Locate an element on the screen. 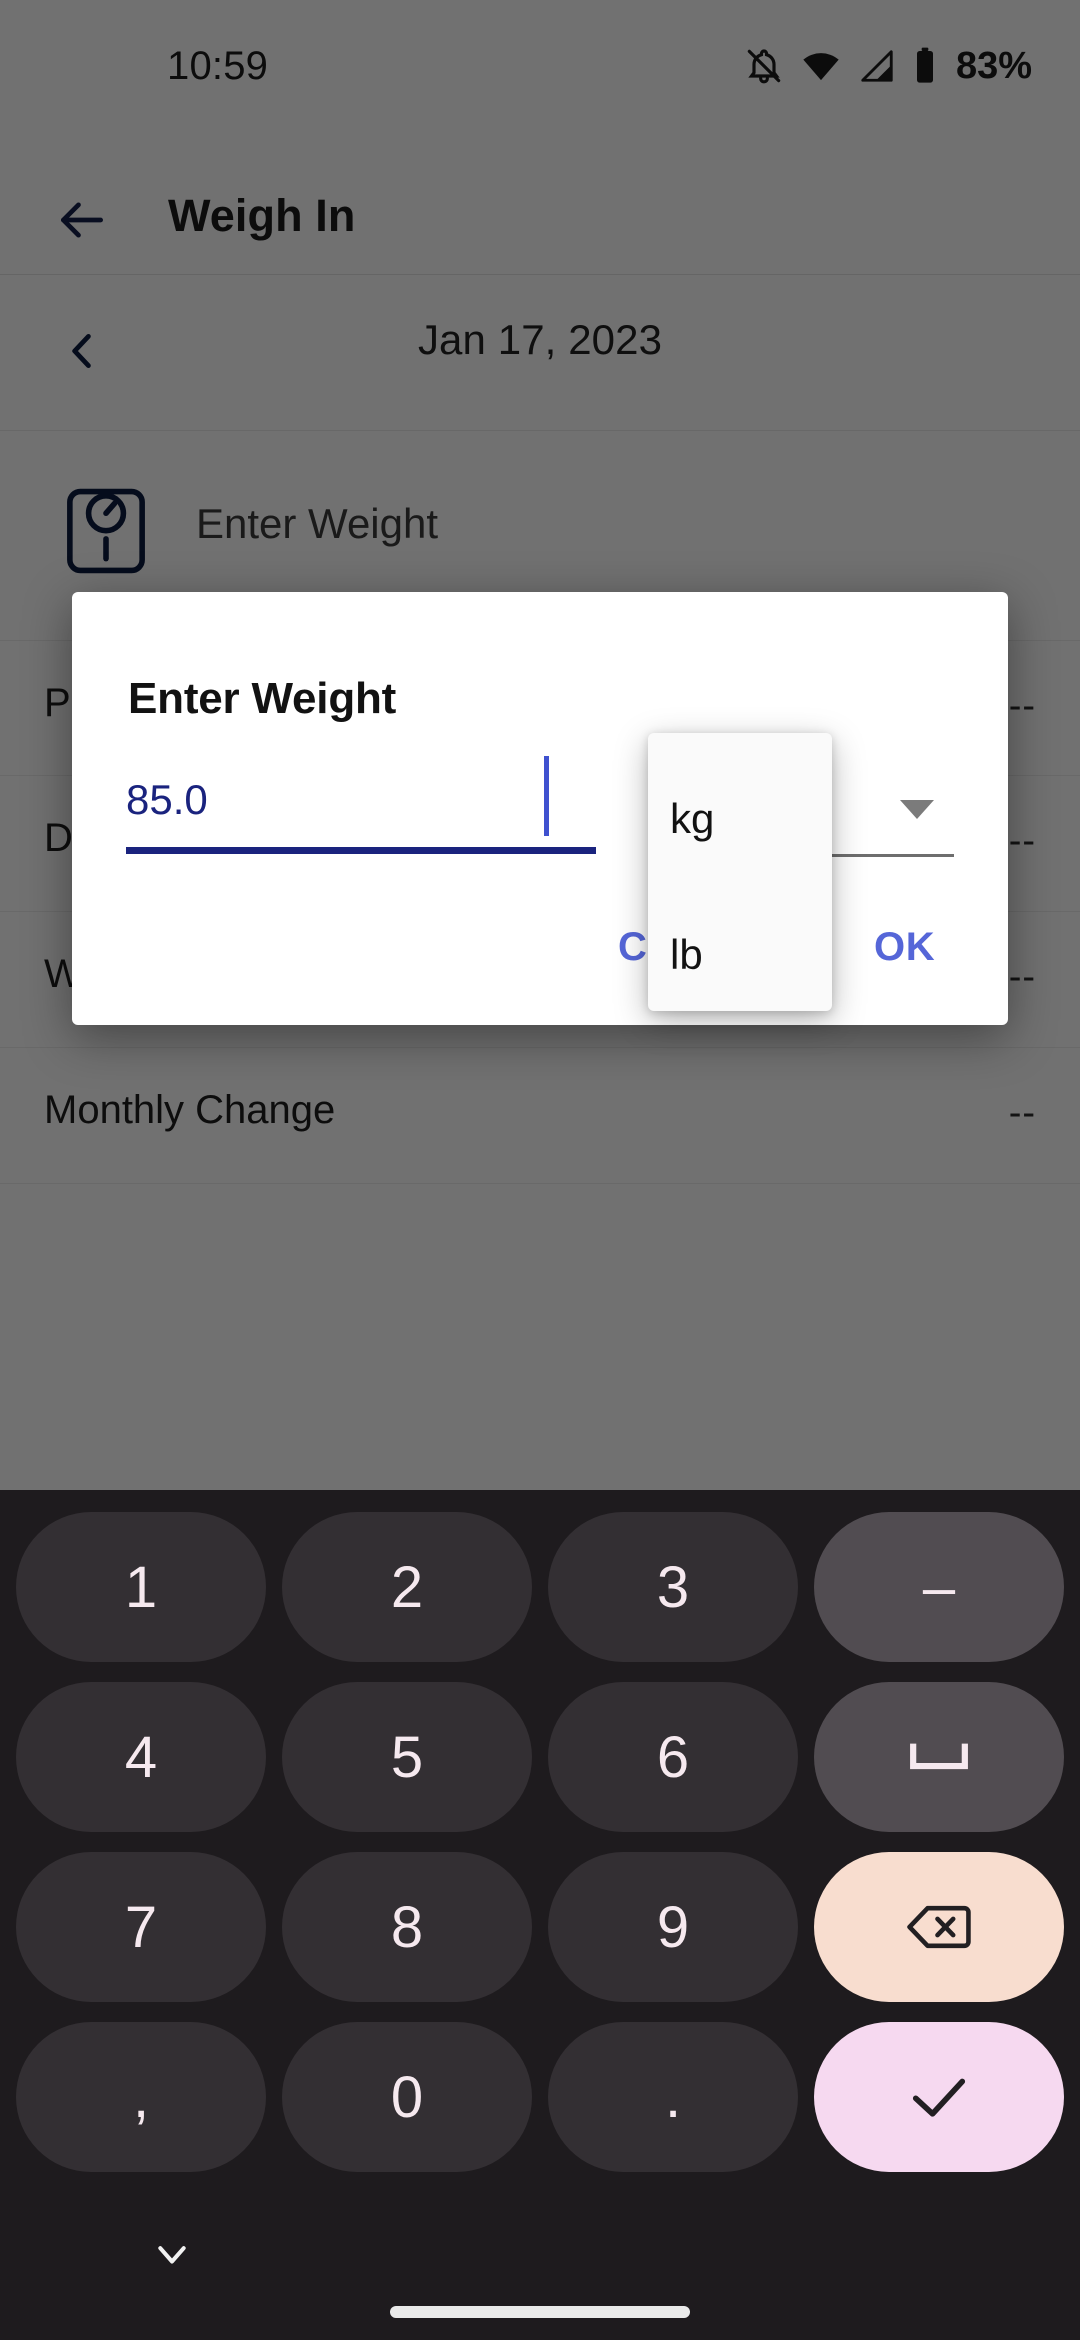 The image size is (1080, 2340). space-bar-icon is located at coordinates (939, 1757).